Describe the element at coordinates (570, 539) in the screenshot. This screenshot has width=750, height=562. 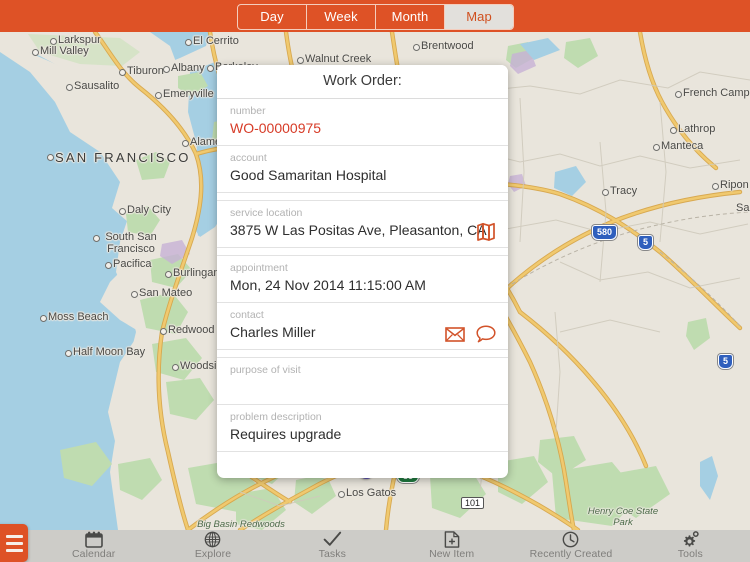
I see `clock-icon` at that location.